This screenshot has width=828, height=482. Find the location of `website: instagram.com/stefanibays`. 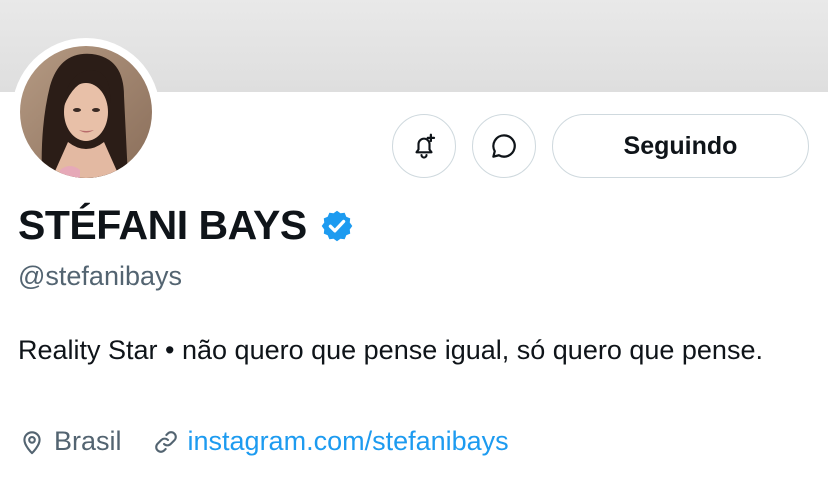

website: instagram.com/stefanibays is located at coordinates (330, 441).